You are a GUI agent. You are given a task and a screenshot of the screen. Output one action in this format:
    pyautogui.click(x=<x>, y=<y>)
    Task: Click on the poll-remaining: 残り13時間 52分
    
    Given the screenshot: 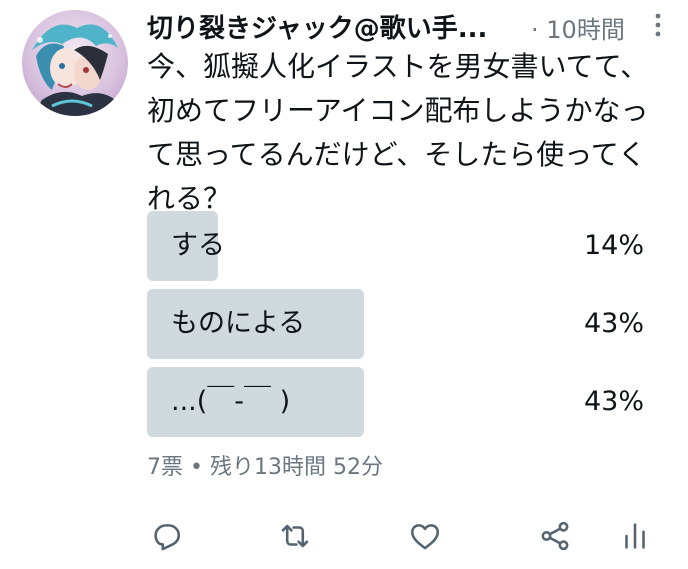 What is the action you would take?
    pyautogui.click(x=296, y=467)
    